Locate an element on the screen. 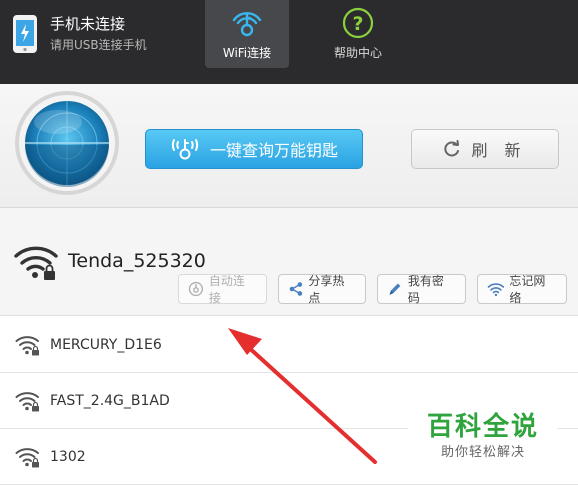  tab-help-center: ? 帮助中心 is located at coordinates (358, 34).